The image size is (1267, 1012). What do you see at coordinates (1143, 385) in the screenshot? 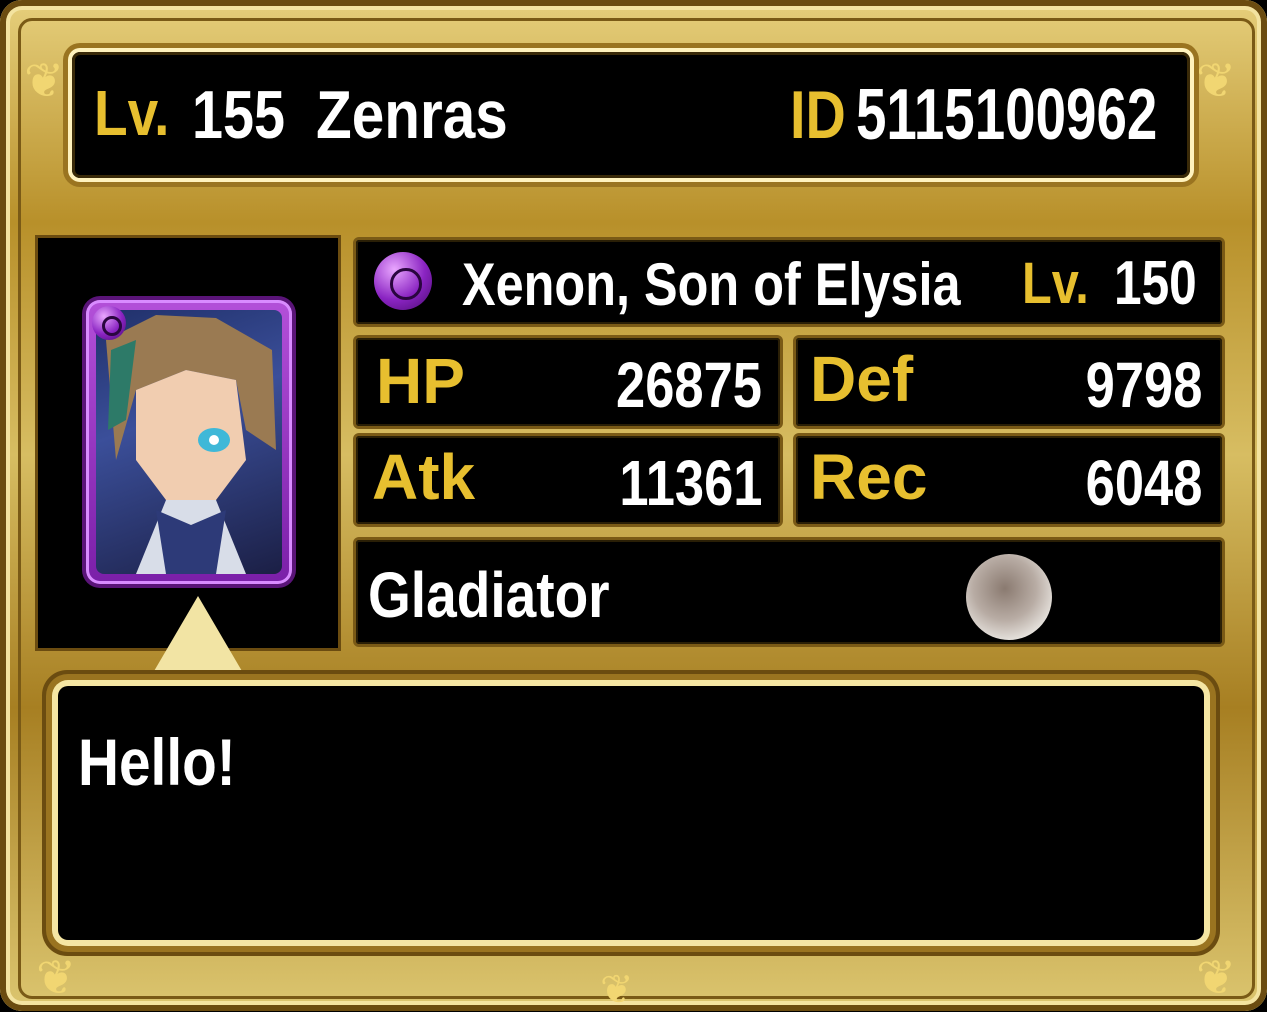
I see `stat-def-value: 9798` at bounding box center [1143, 385].